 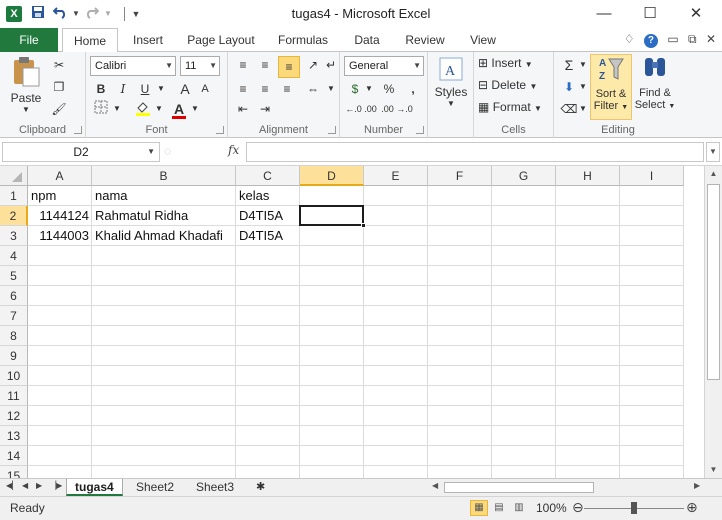 I want to click on zoom-out-icon: ⊖, so click(x=578, y=507).